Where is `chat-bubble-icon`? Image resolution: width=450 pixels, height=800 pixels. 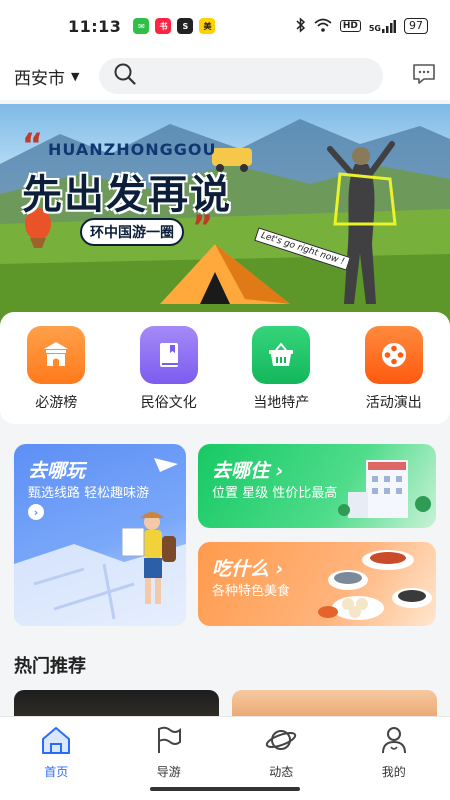
chat-bubble-icon is located at coordinates (424, 76).